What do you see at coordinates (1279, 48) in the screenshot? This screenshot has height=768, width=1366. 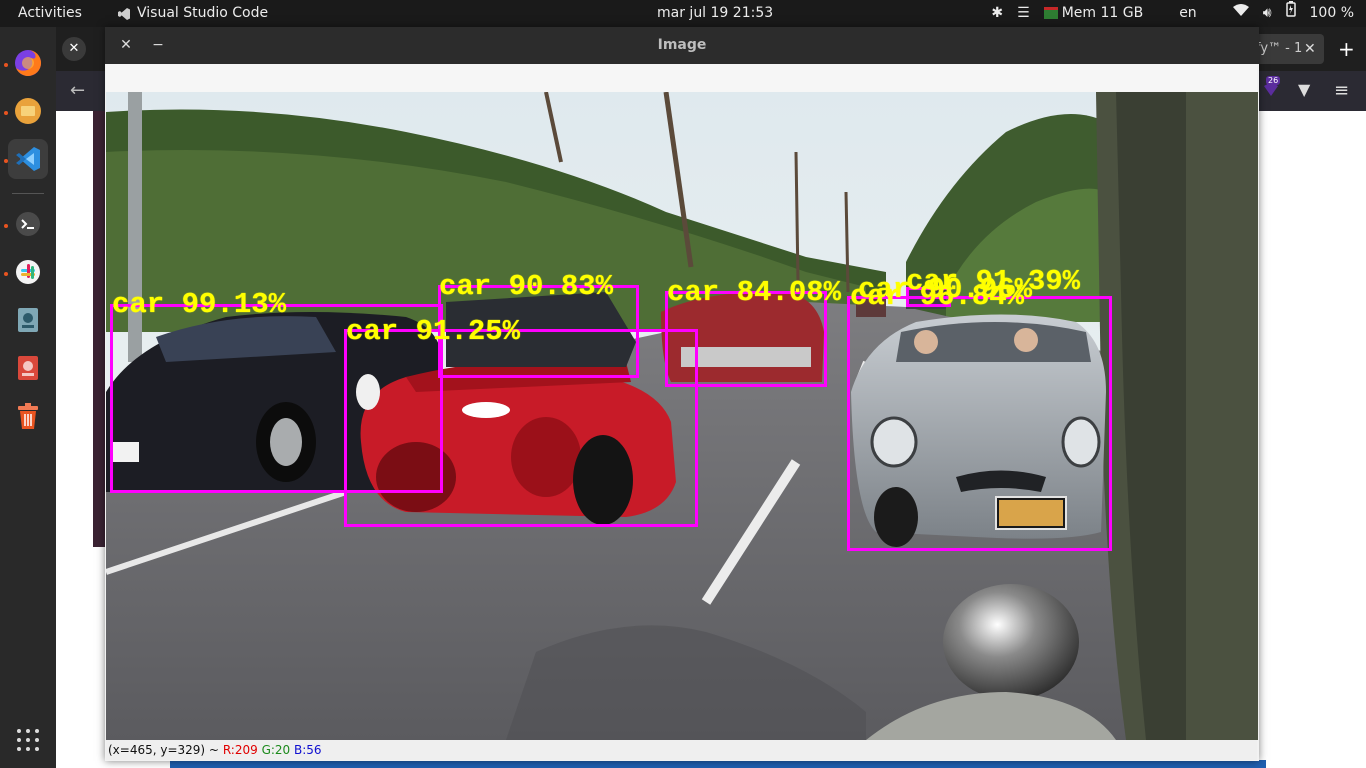 I see `browser-tab-title: fy™ - 1` at bounding box center [1279, 48].